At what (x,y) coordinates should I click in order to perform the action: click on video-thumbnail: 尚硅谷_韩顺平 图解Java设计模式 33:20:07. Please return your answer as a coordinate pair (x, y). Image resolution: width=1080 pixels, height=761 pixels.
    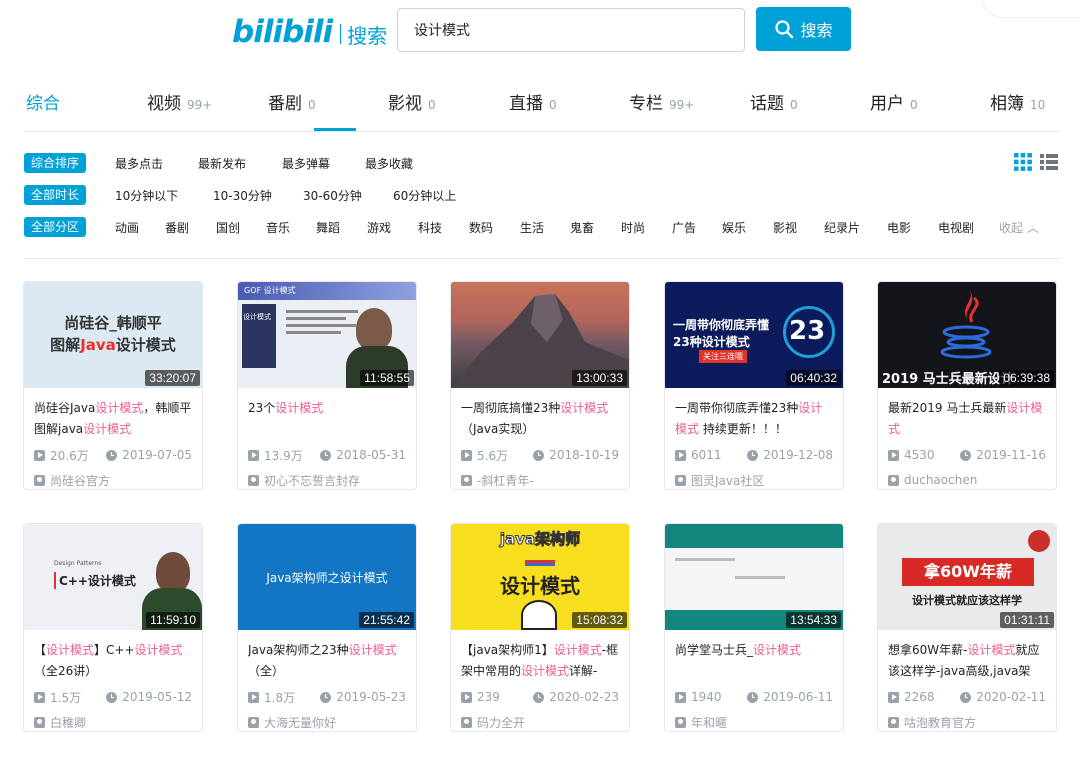
    Looking at the image, I should click on (113, 335).